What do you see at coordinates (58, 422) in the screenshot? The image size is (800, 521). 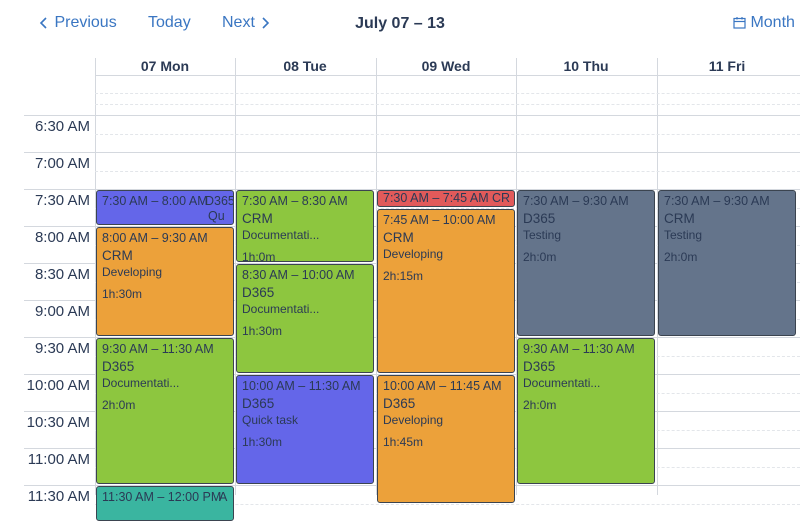 I see `time-label: 10:30 AM` at bounding box center [58, 422].